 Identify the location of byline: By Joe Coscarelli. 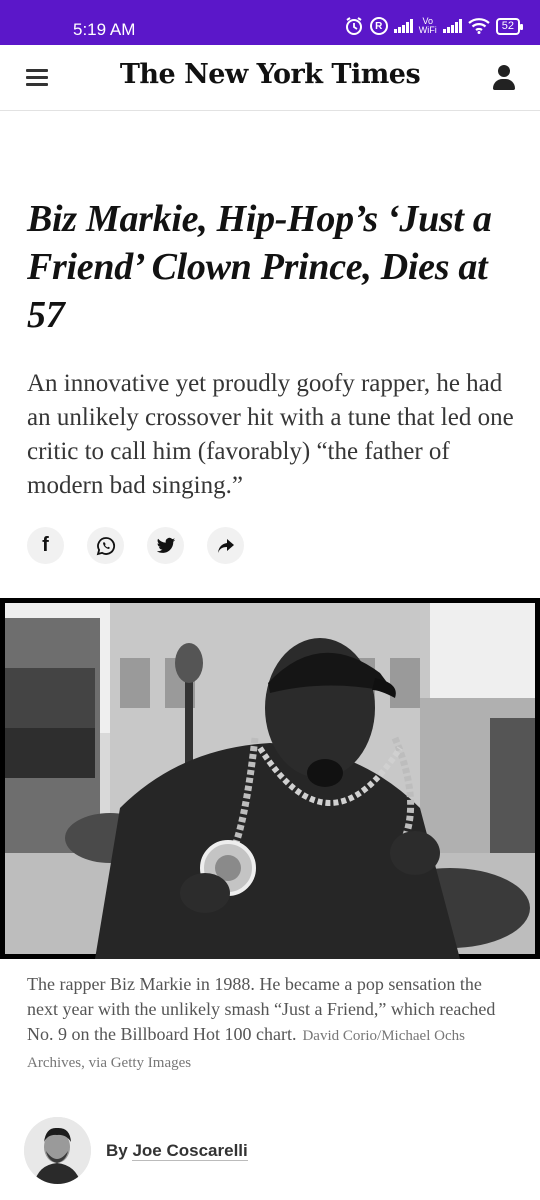
(136, 1150).